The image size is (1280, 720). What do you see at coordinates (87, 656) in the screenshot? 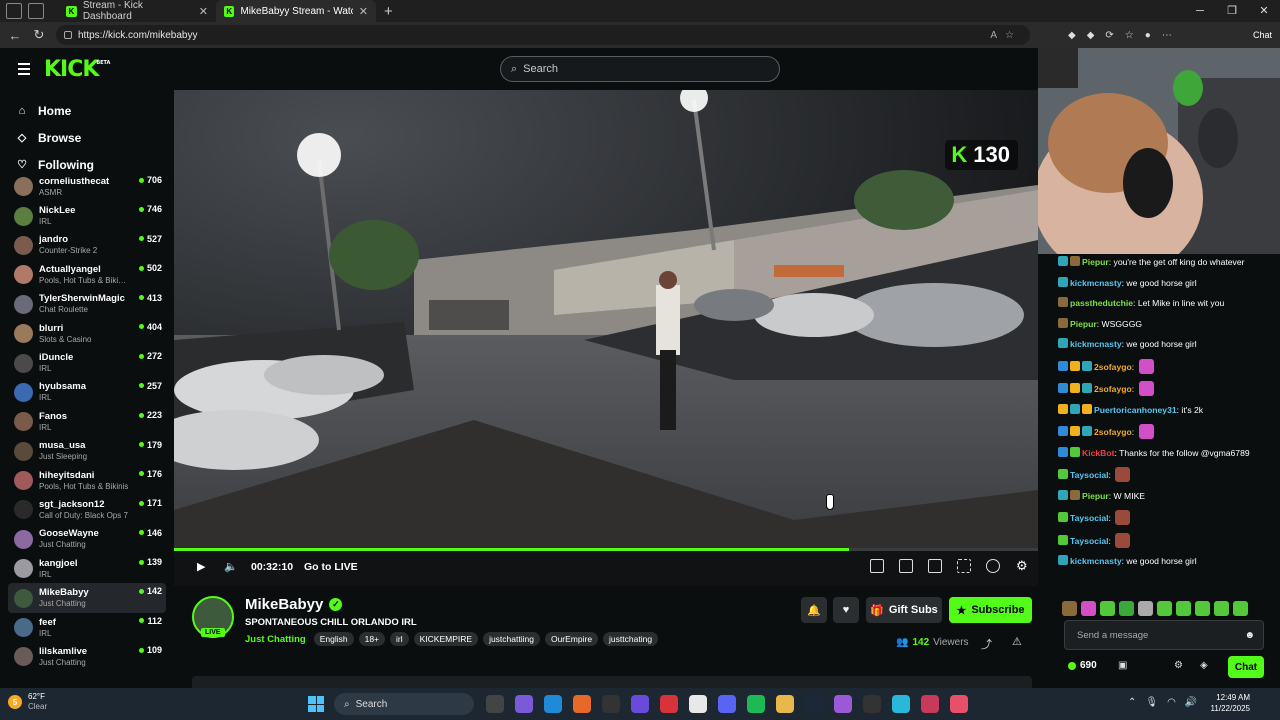
I see `channel-item: lilskamlive Just Chatting 109` at bounding box center [87, 656].